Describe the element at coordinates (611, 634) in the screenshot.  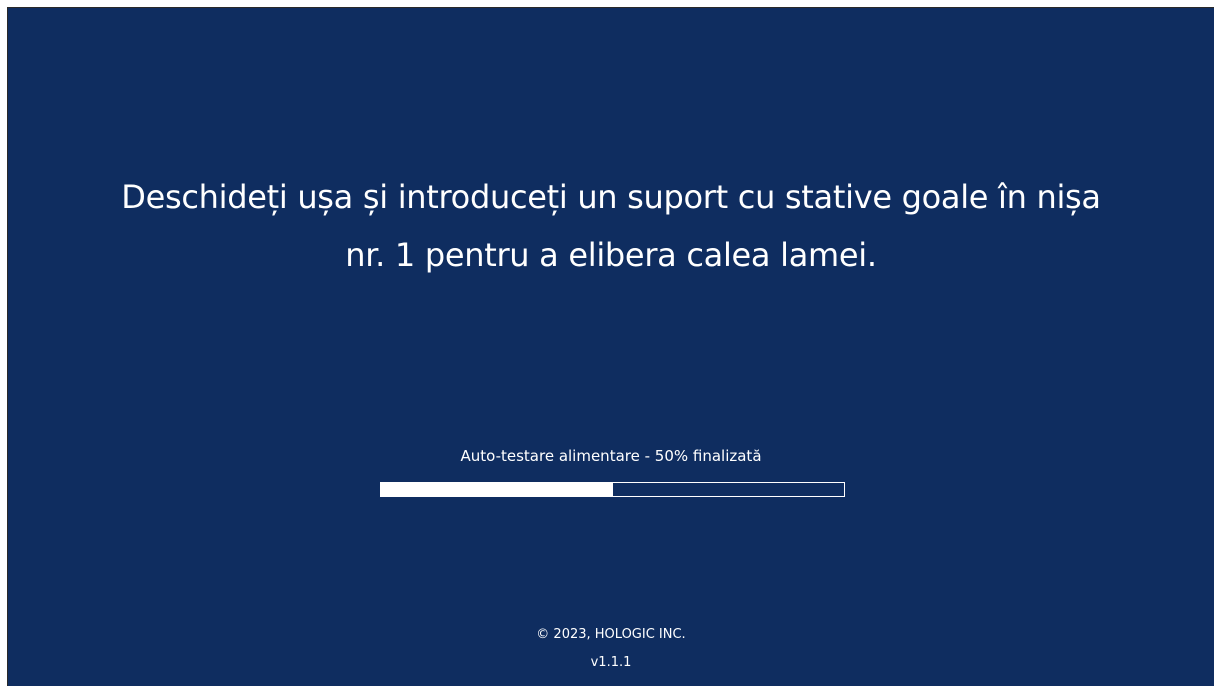
I see `copyright-text: © 2023, HOLOGIC INC.` at that location.